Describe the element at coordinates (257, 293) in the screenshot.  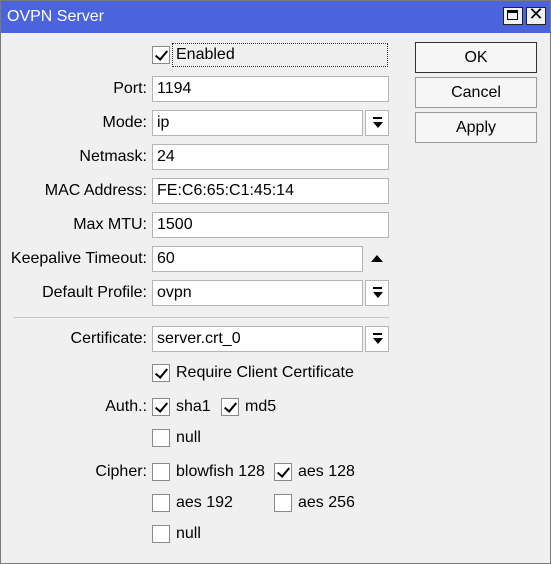
I see `default-profile-select: ovpn` at that location.